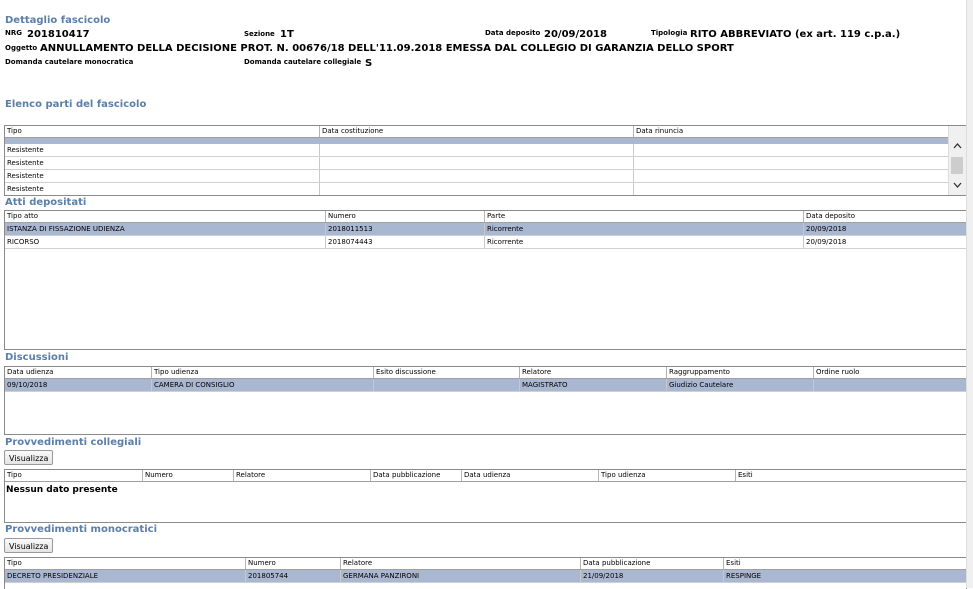  I want to click on detail-title: Dettaglio fascicolo, so click(58, 20).